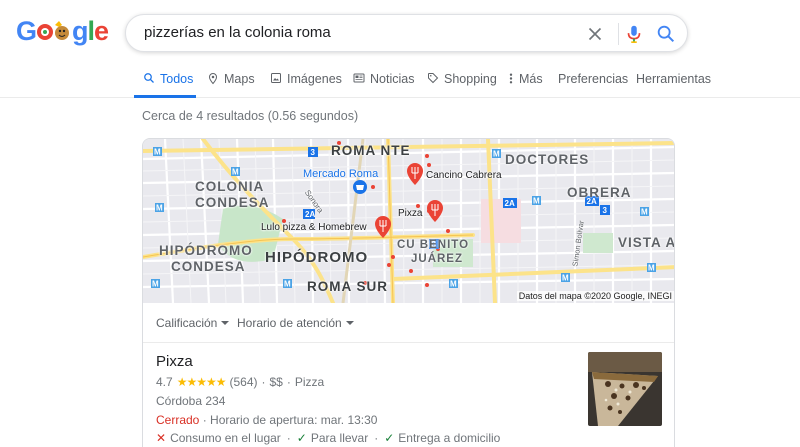  Describe the element at coordinates (314, 227) in the screenshot. I see `map-poi-lulo: Lulo pizza & Homebrew` at that location.